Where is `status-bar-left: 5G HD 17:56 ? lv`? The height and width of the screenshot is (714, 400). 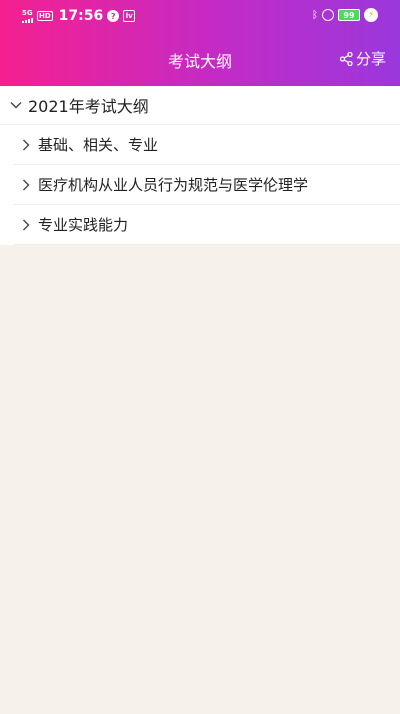 status-bar-left: 5G HD 17:56 ? lv is located at coordinates (79, 16).